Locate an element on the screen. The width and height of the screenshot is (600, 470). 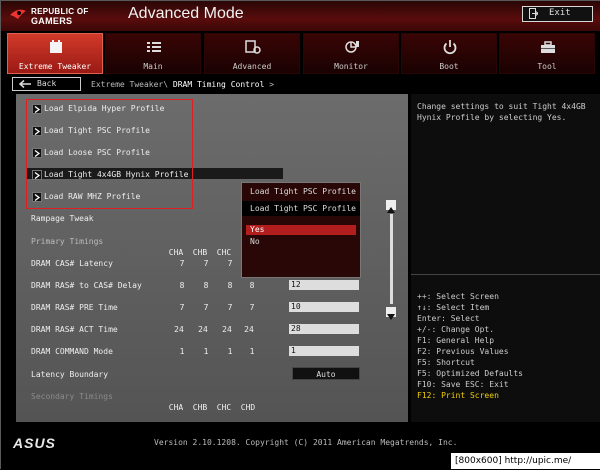
setting-label: Latency Boundary is located at coordinates (69, 374).